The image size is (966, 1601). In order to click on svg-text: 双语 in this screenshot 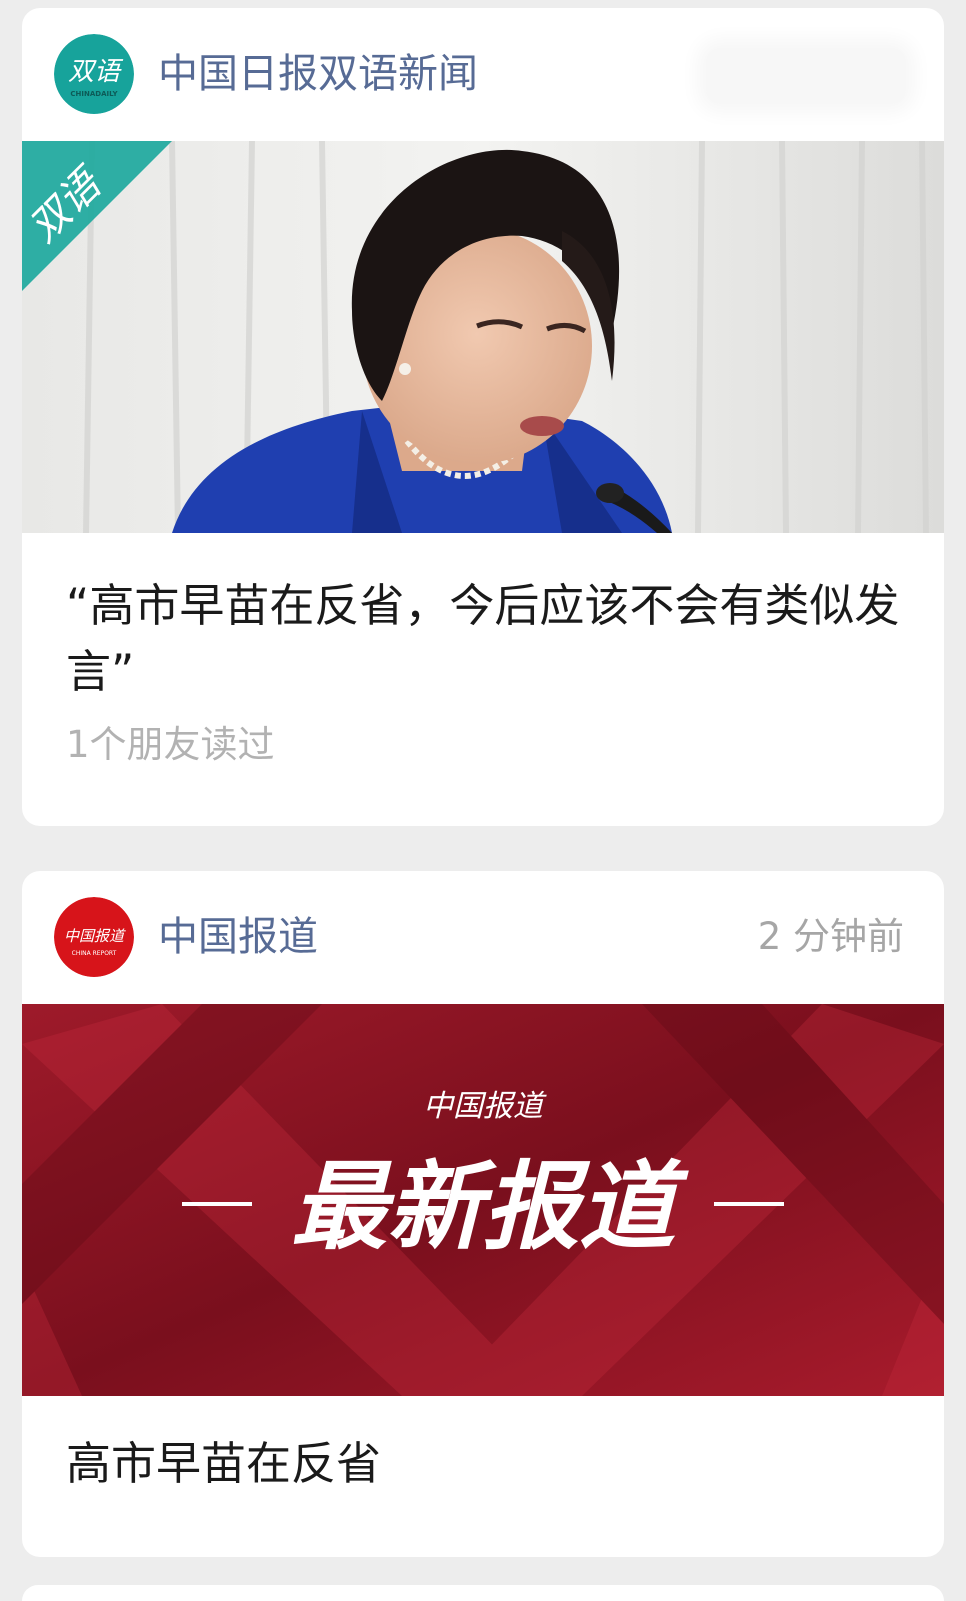, I will do `click(96, 72)`.